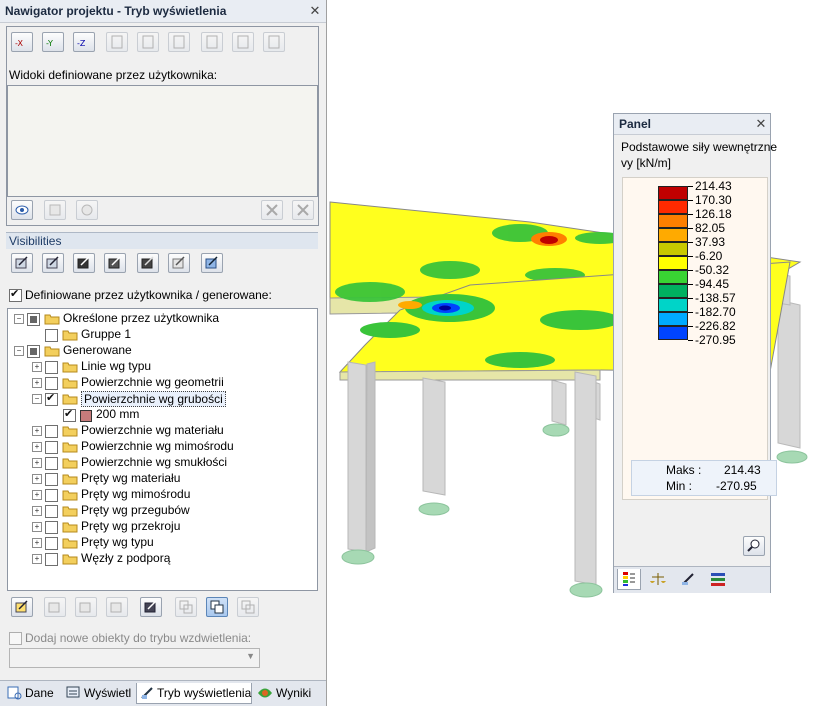 The height and width of the screenshot is (707, 818). What do you see at coordinates (158, 351) in the screenshot?
I see `tree-row: − Generowane` at bounding box center [158, 351].